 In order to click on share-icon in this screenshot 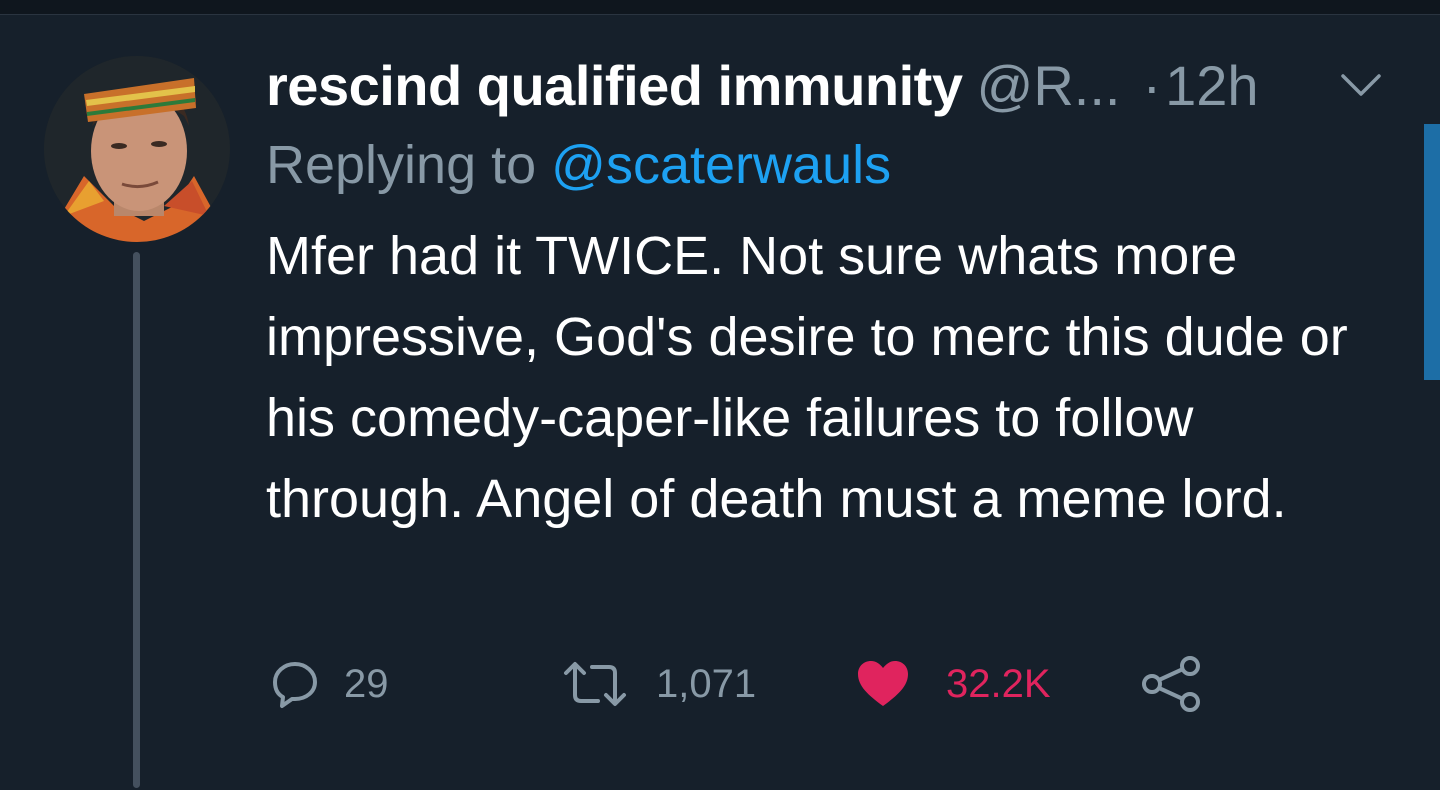, I will do `click(1171, 684)`.